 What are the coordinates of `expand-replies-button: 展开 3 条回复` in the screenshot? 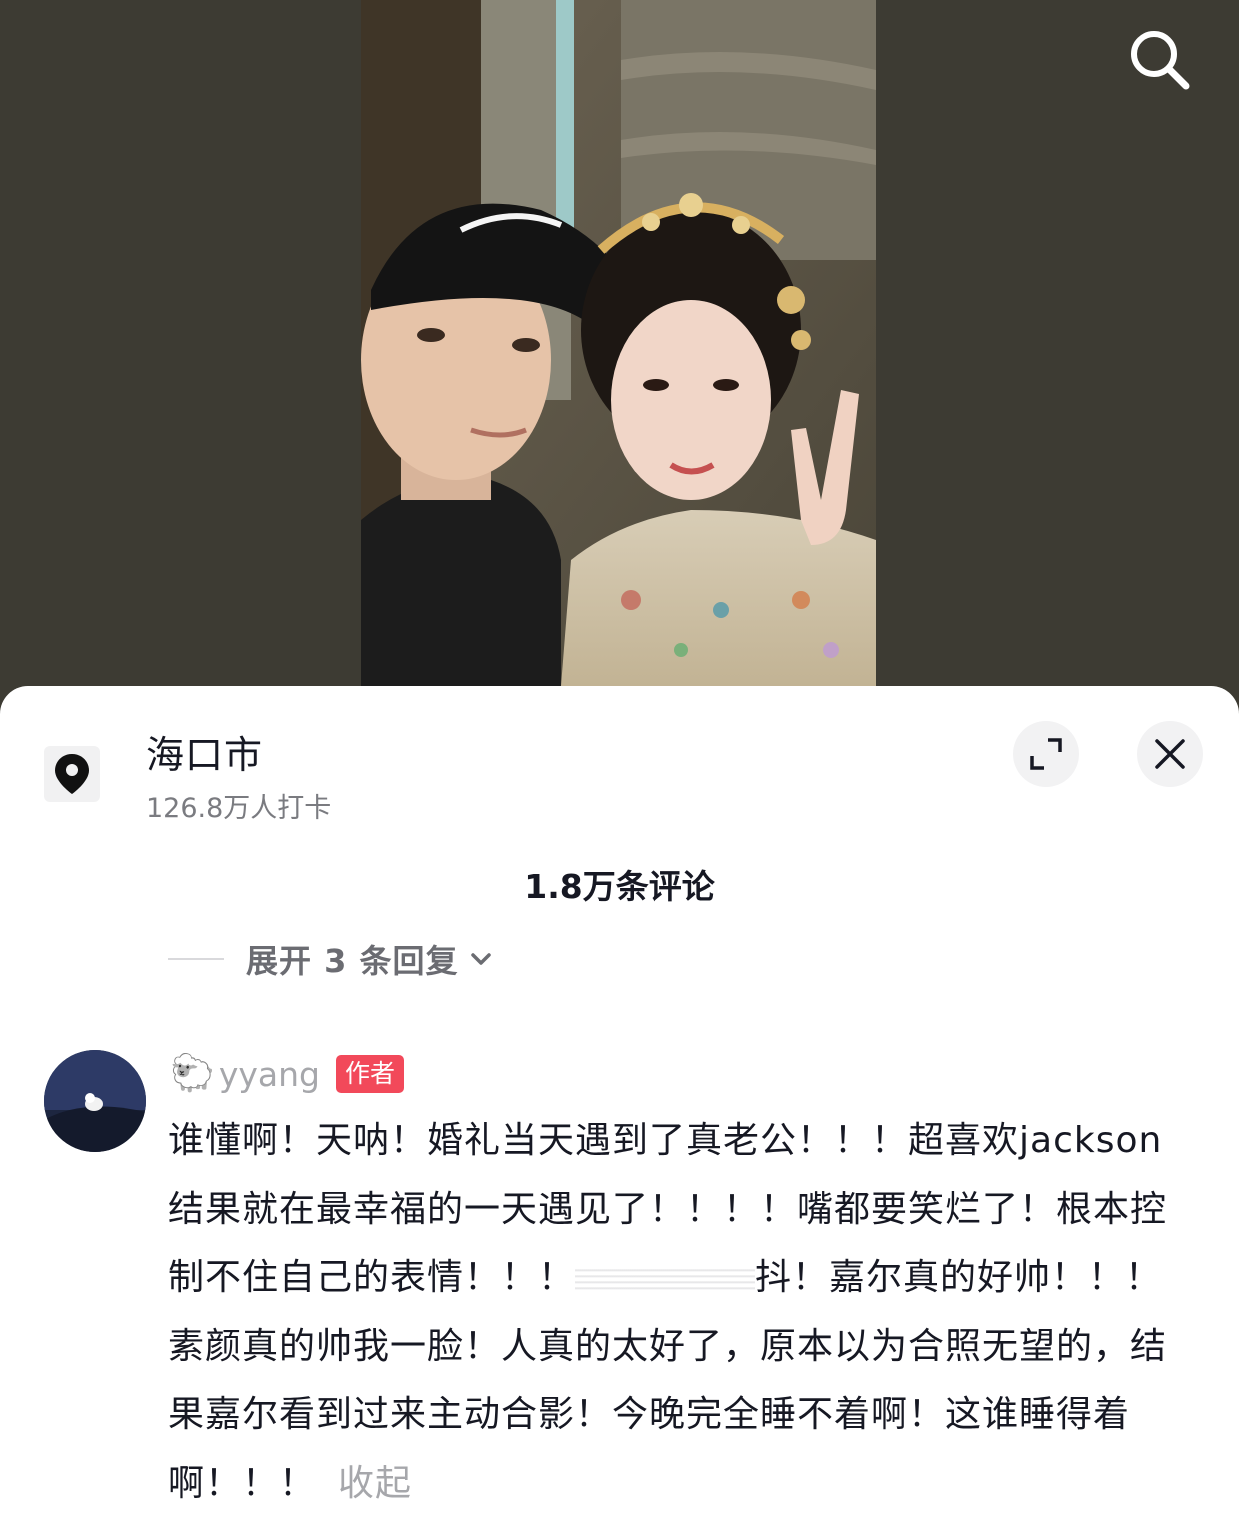 It's located at (331, 959).